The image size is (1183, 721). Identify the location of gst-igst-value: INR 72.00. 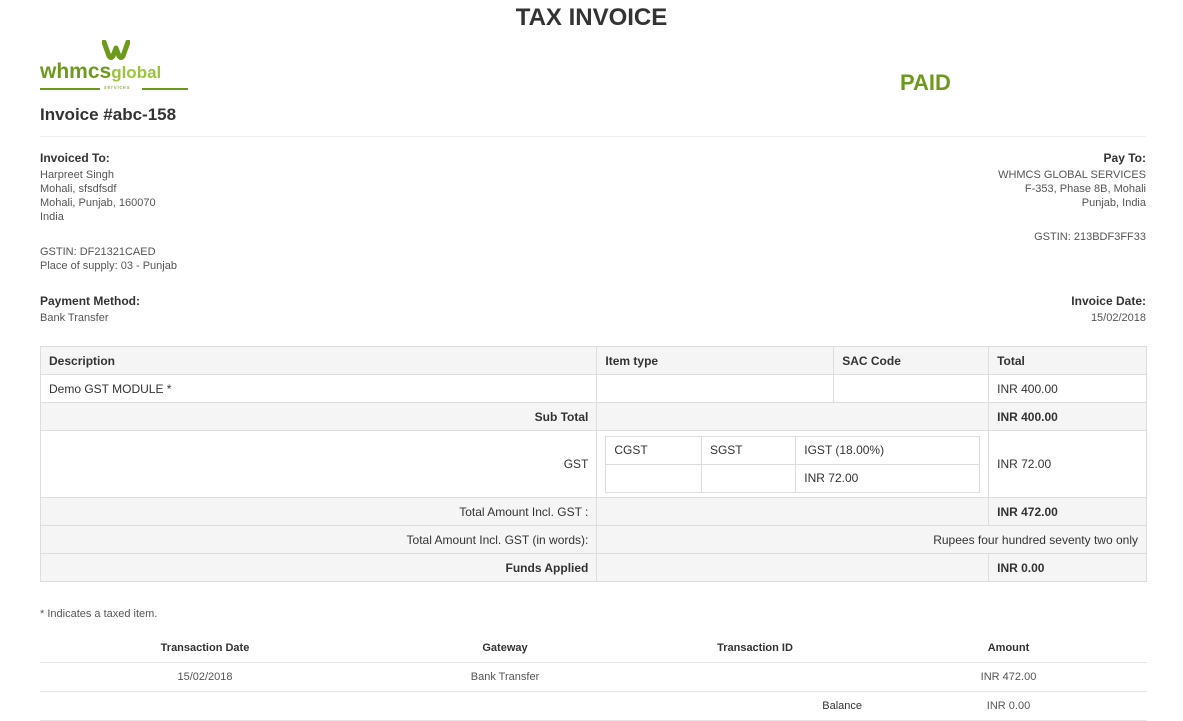
(888, 478).